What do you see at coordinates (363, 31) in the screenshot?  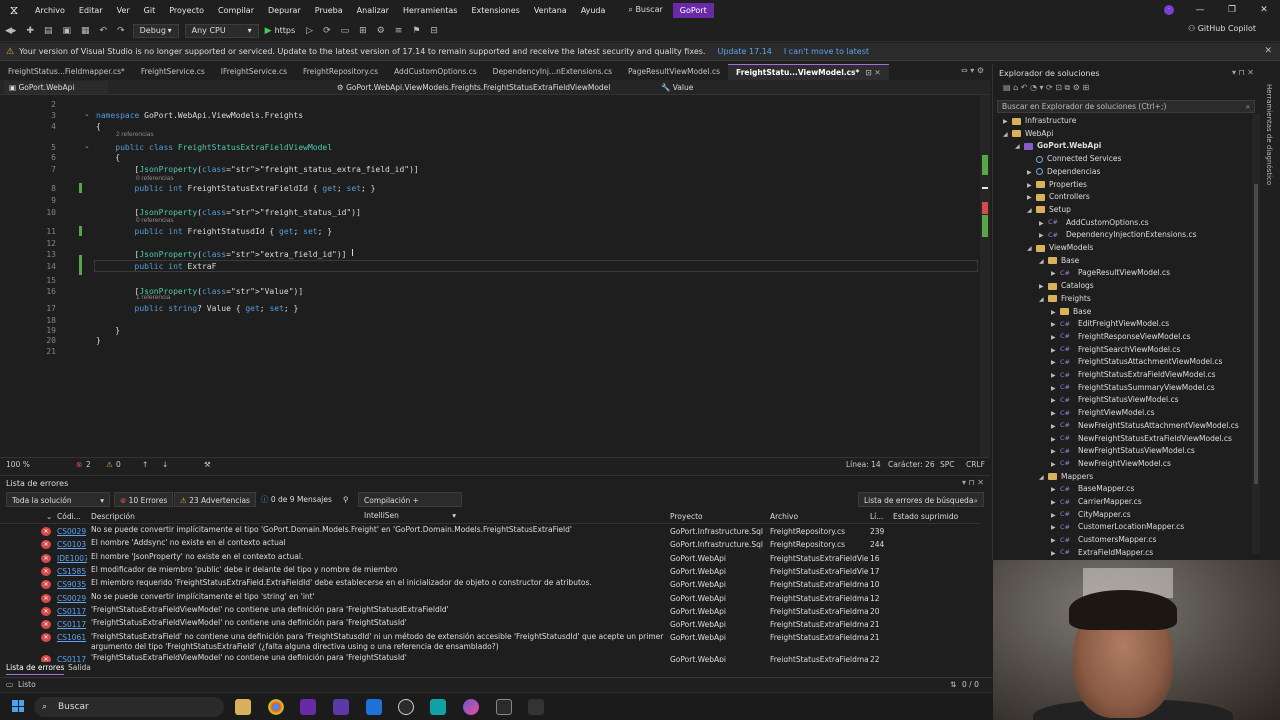 I see `layout-icon: ⊞` at bounding box center [363, 31].